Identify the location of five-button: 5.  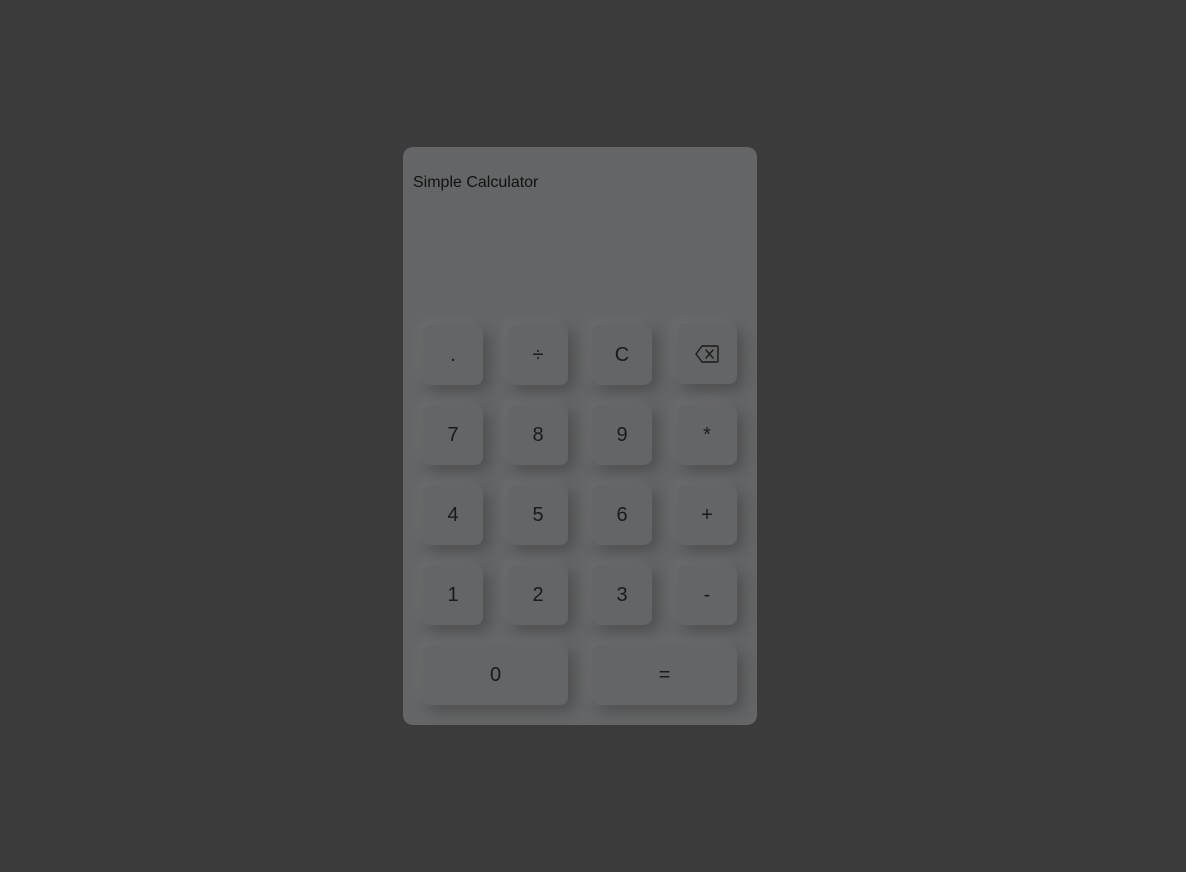
(538, 515).